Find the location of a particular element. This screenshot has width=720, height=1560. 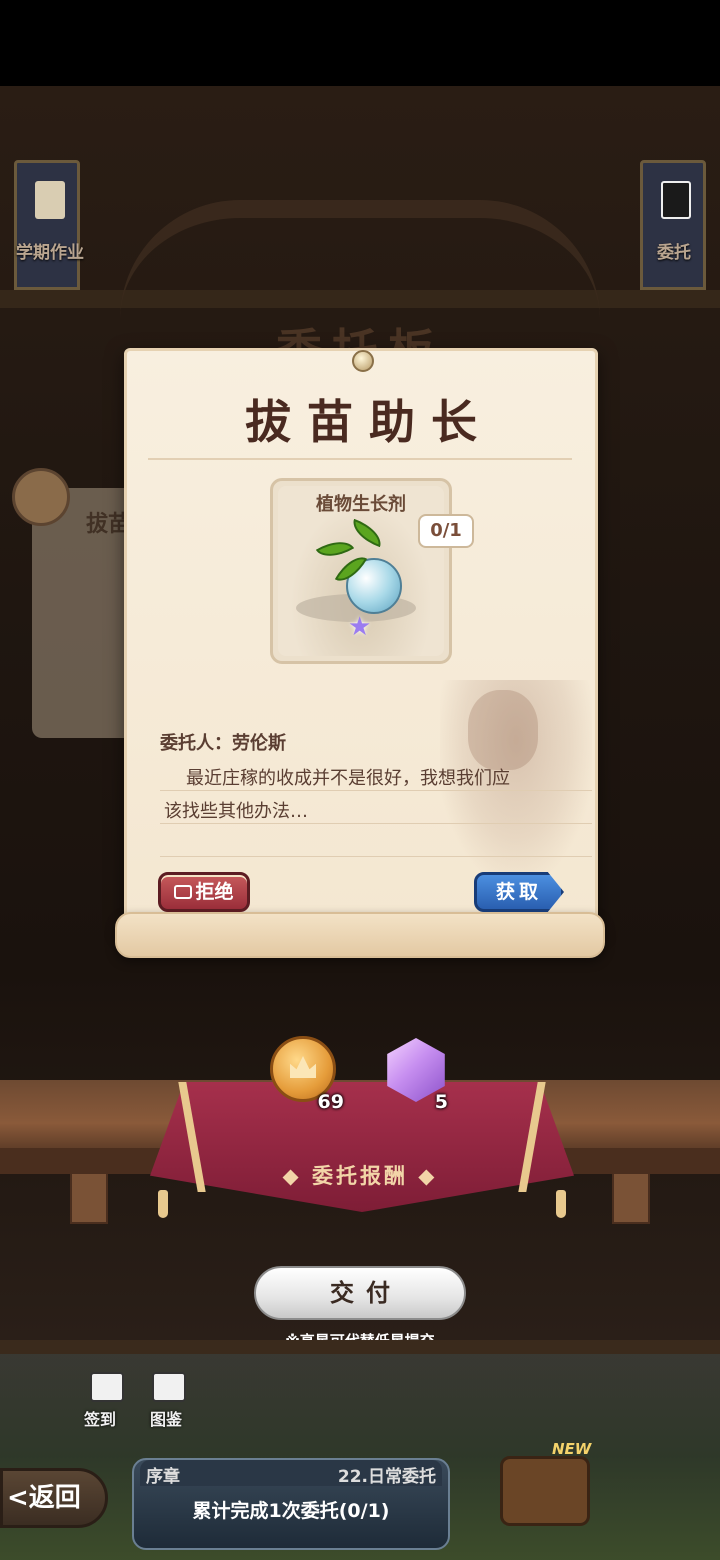

acquire-button: 获取 is located at coordinates (519, 892).